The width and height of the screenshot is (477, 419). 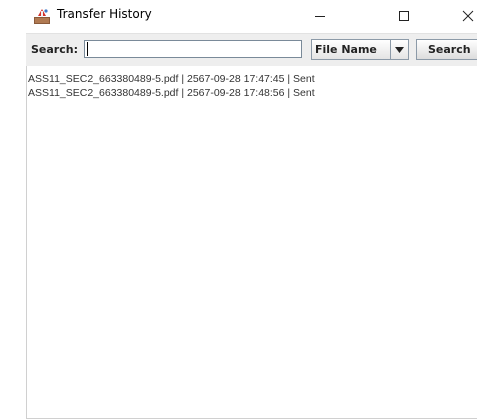 I want to click on java-app-icon, so click(x=42, y=16).